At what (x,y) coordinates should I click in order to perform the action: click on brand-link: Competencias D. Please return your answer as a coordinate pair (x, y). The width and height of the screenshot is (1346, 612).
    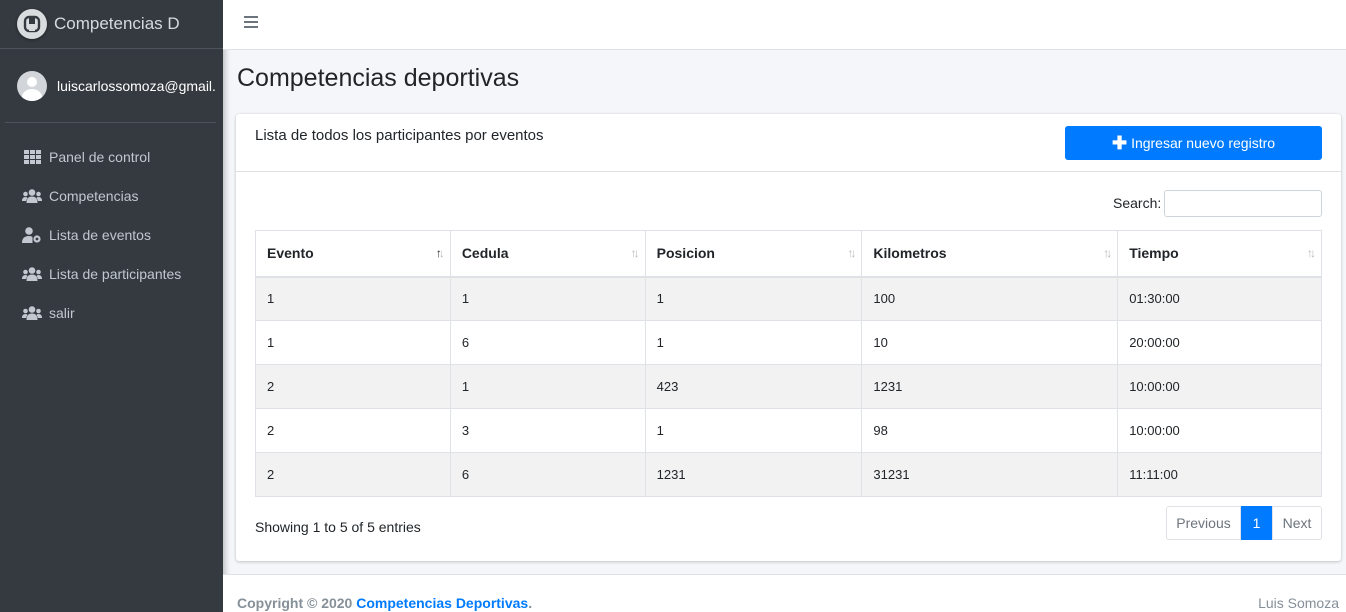
    Looking at the image, I should click on (111, 24).